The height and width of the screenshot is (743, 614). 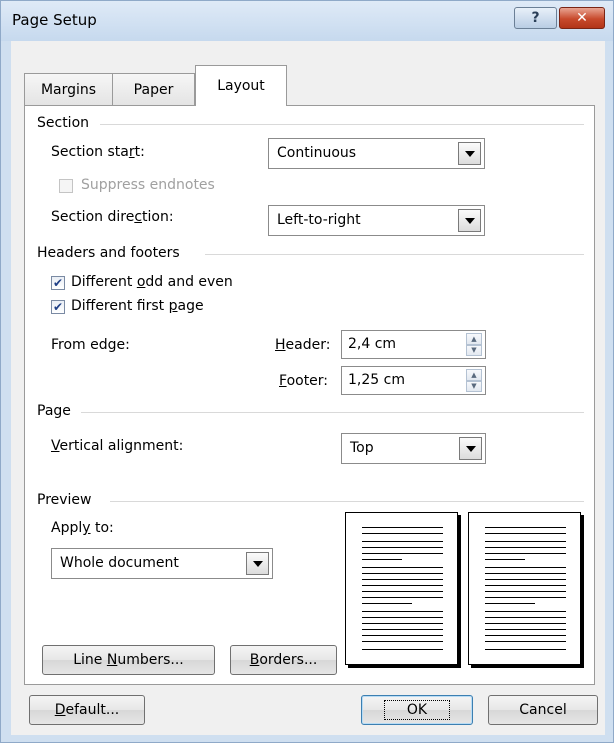 I want to click on cancel-button: Cancel, so click(x=543, y=710).